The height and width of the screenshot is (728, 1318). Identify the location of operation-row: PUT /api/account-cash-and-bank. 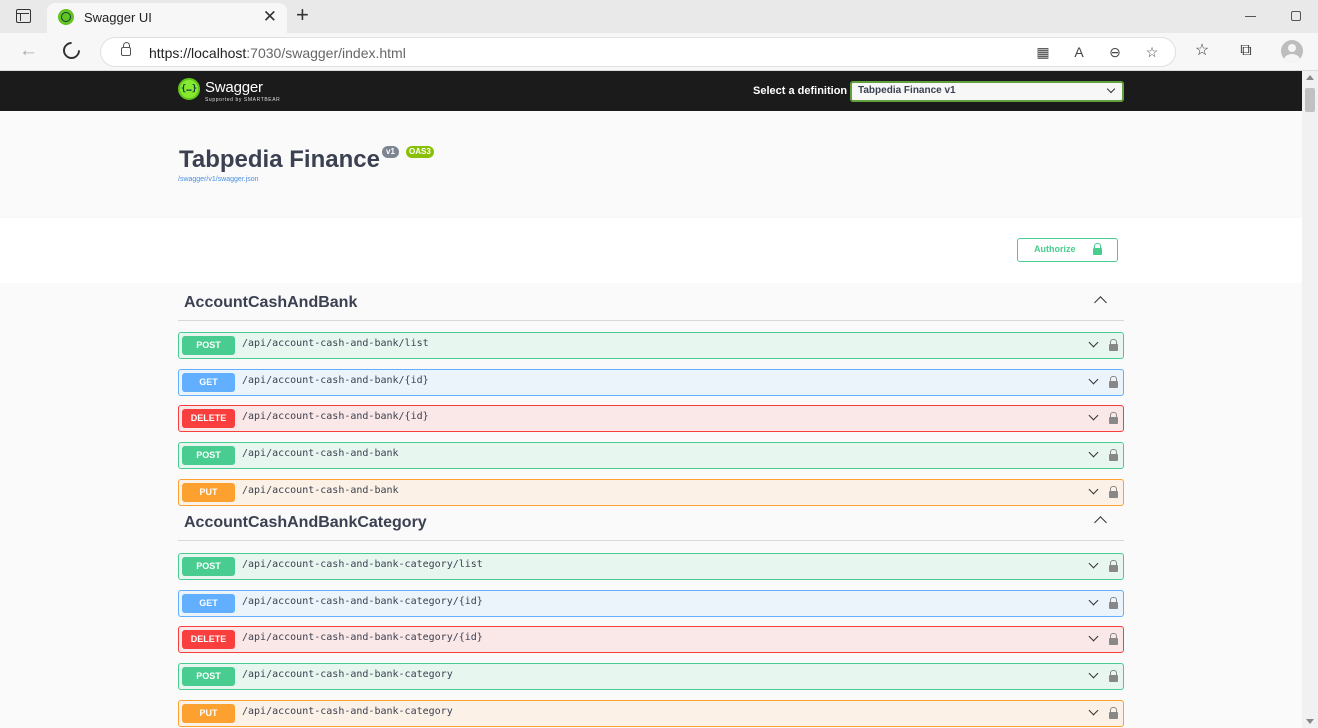
(651, 492).